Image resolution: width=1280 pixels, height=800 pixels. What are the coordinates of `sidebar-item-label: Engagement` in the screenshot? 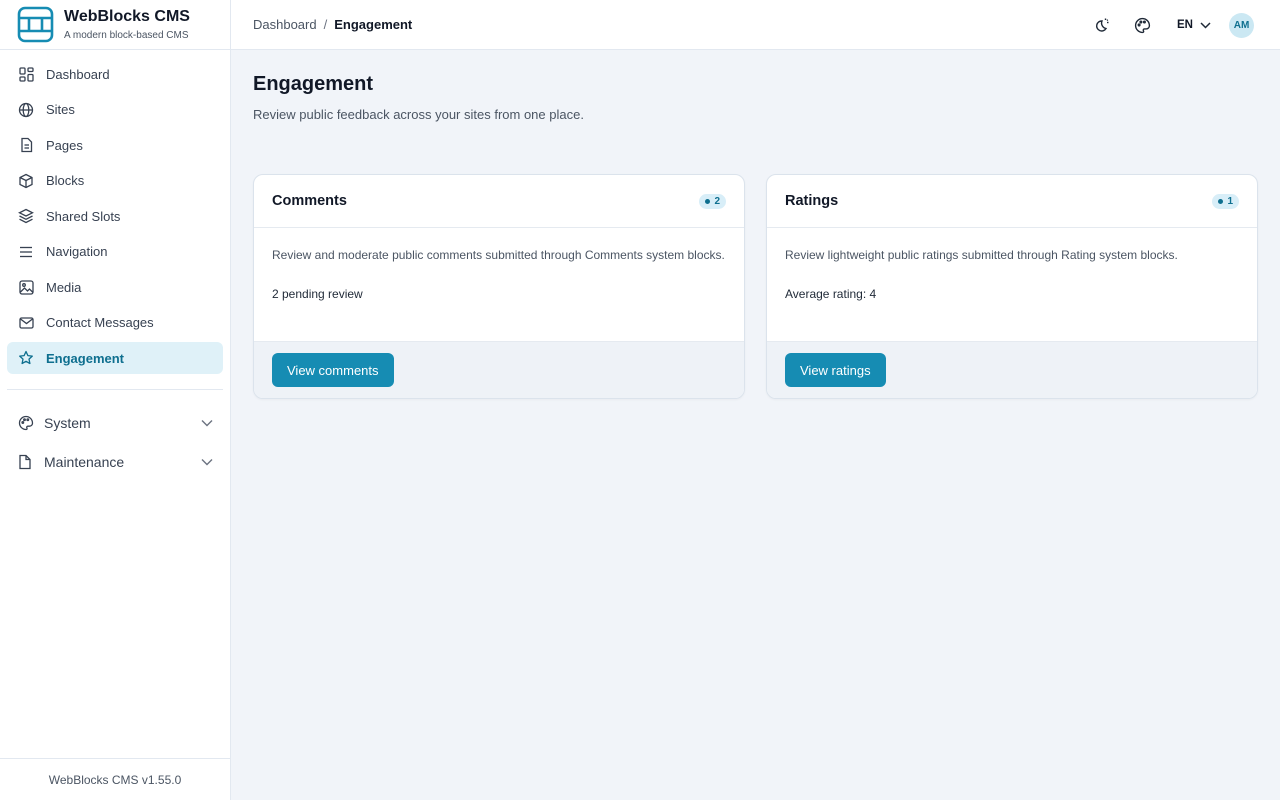 It's located at (85, 358).